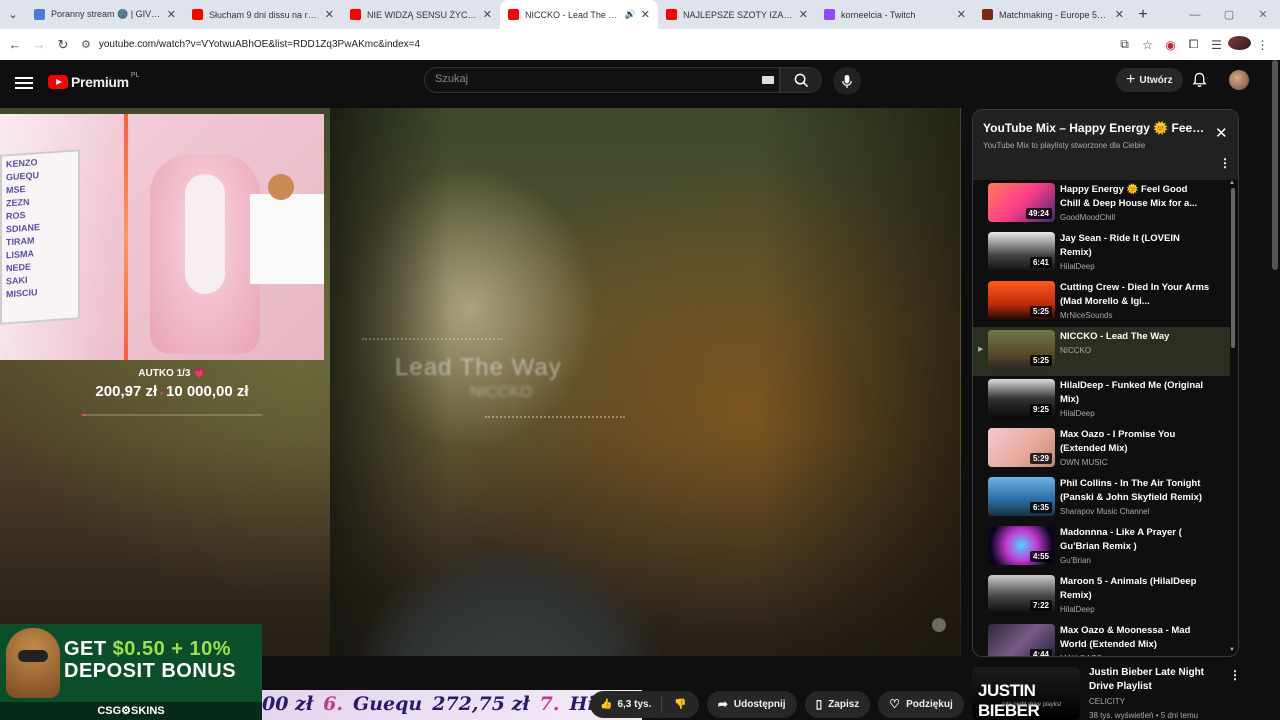  I want to click on scroll-down-arrow-icon: ▼, so click(1232, 650).